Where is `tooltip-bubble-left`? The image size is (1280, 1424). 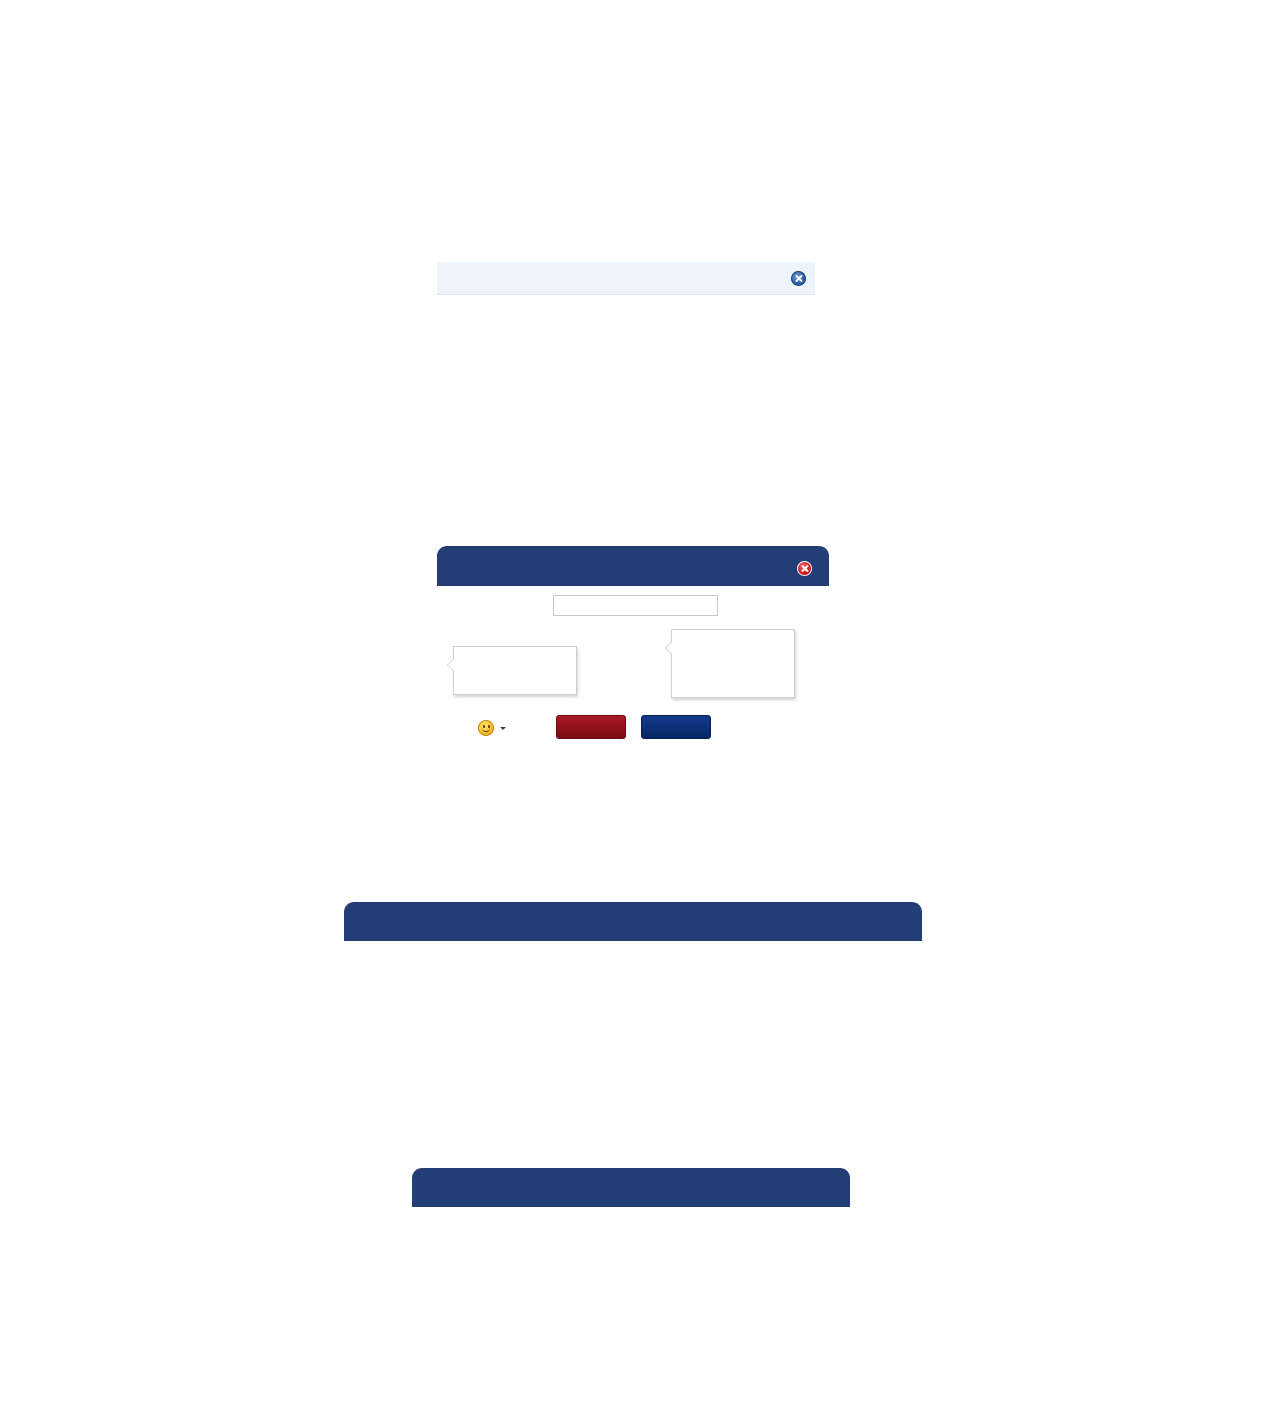 tooltip-bubble-left is located at coordinates (512, 670).